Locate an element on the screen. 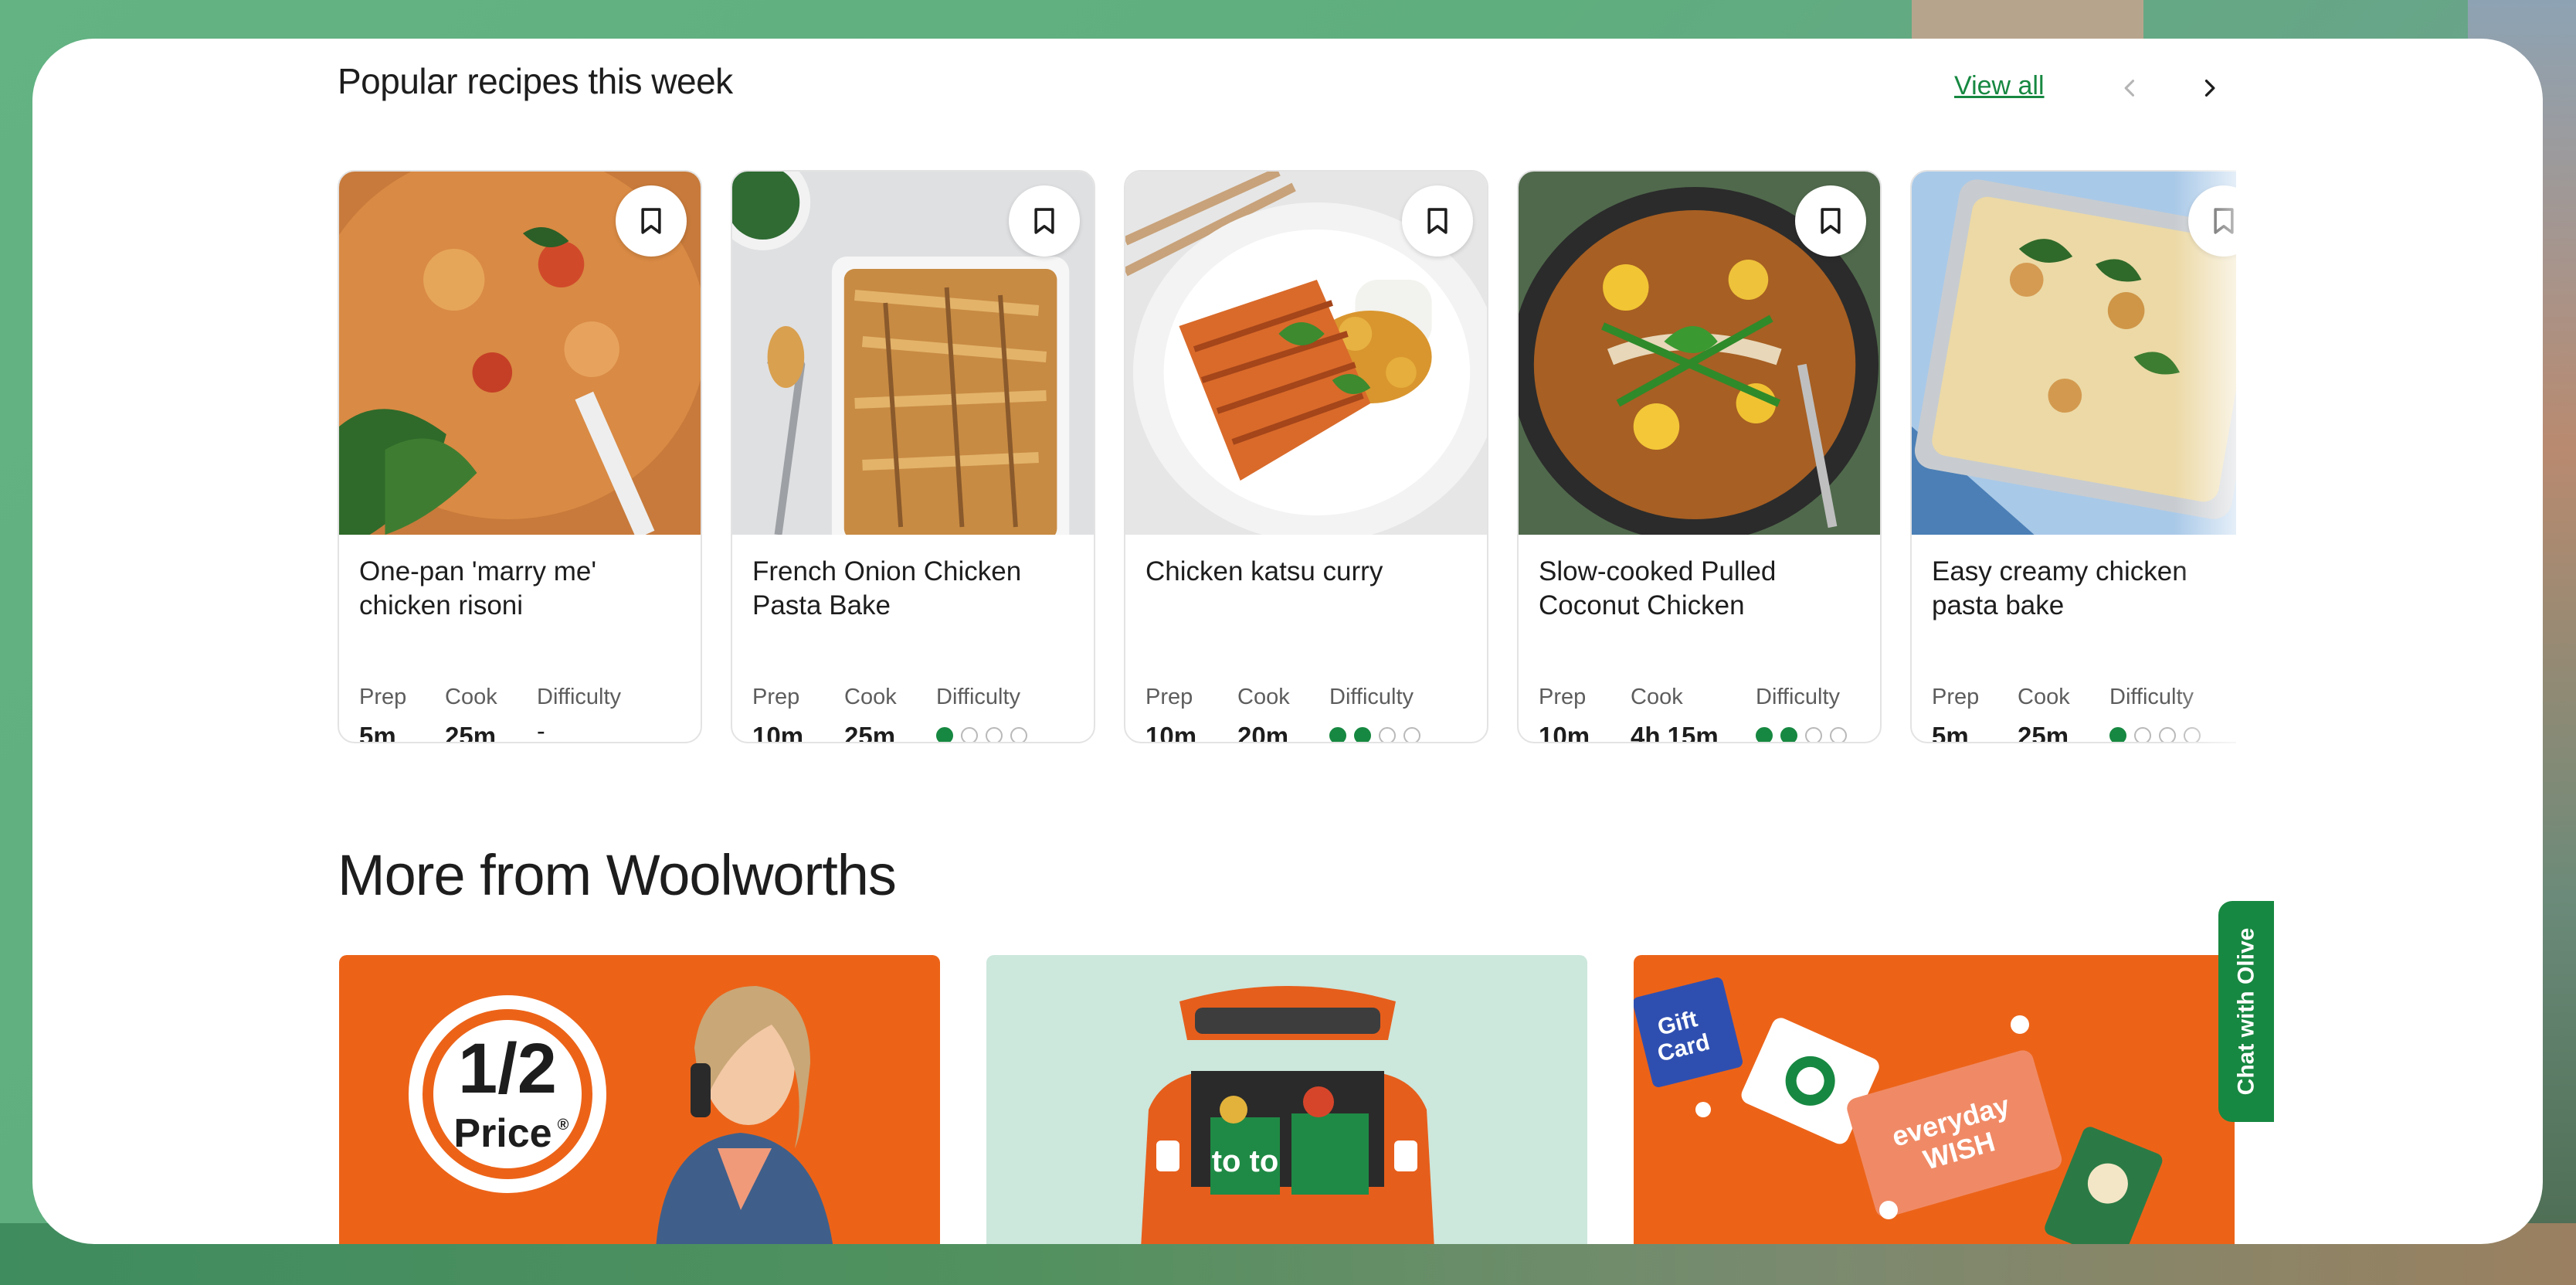 This screenshot has width=2576, height=1285. recipe-title: Slow-cooked Pulled Coconut Chicken is located at coordinates (1658, 588).